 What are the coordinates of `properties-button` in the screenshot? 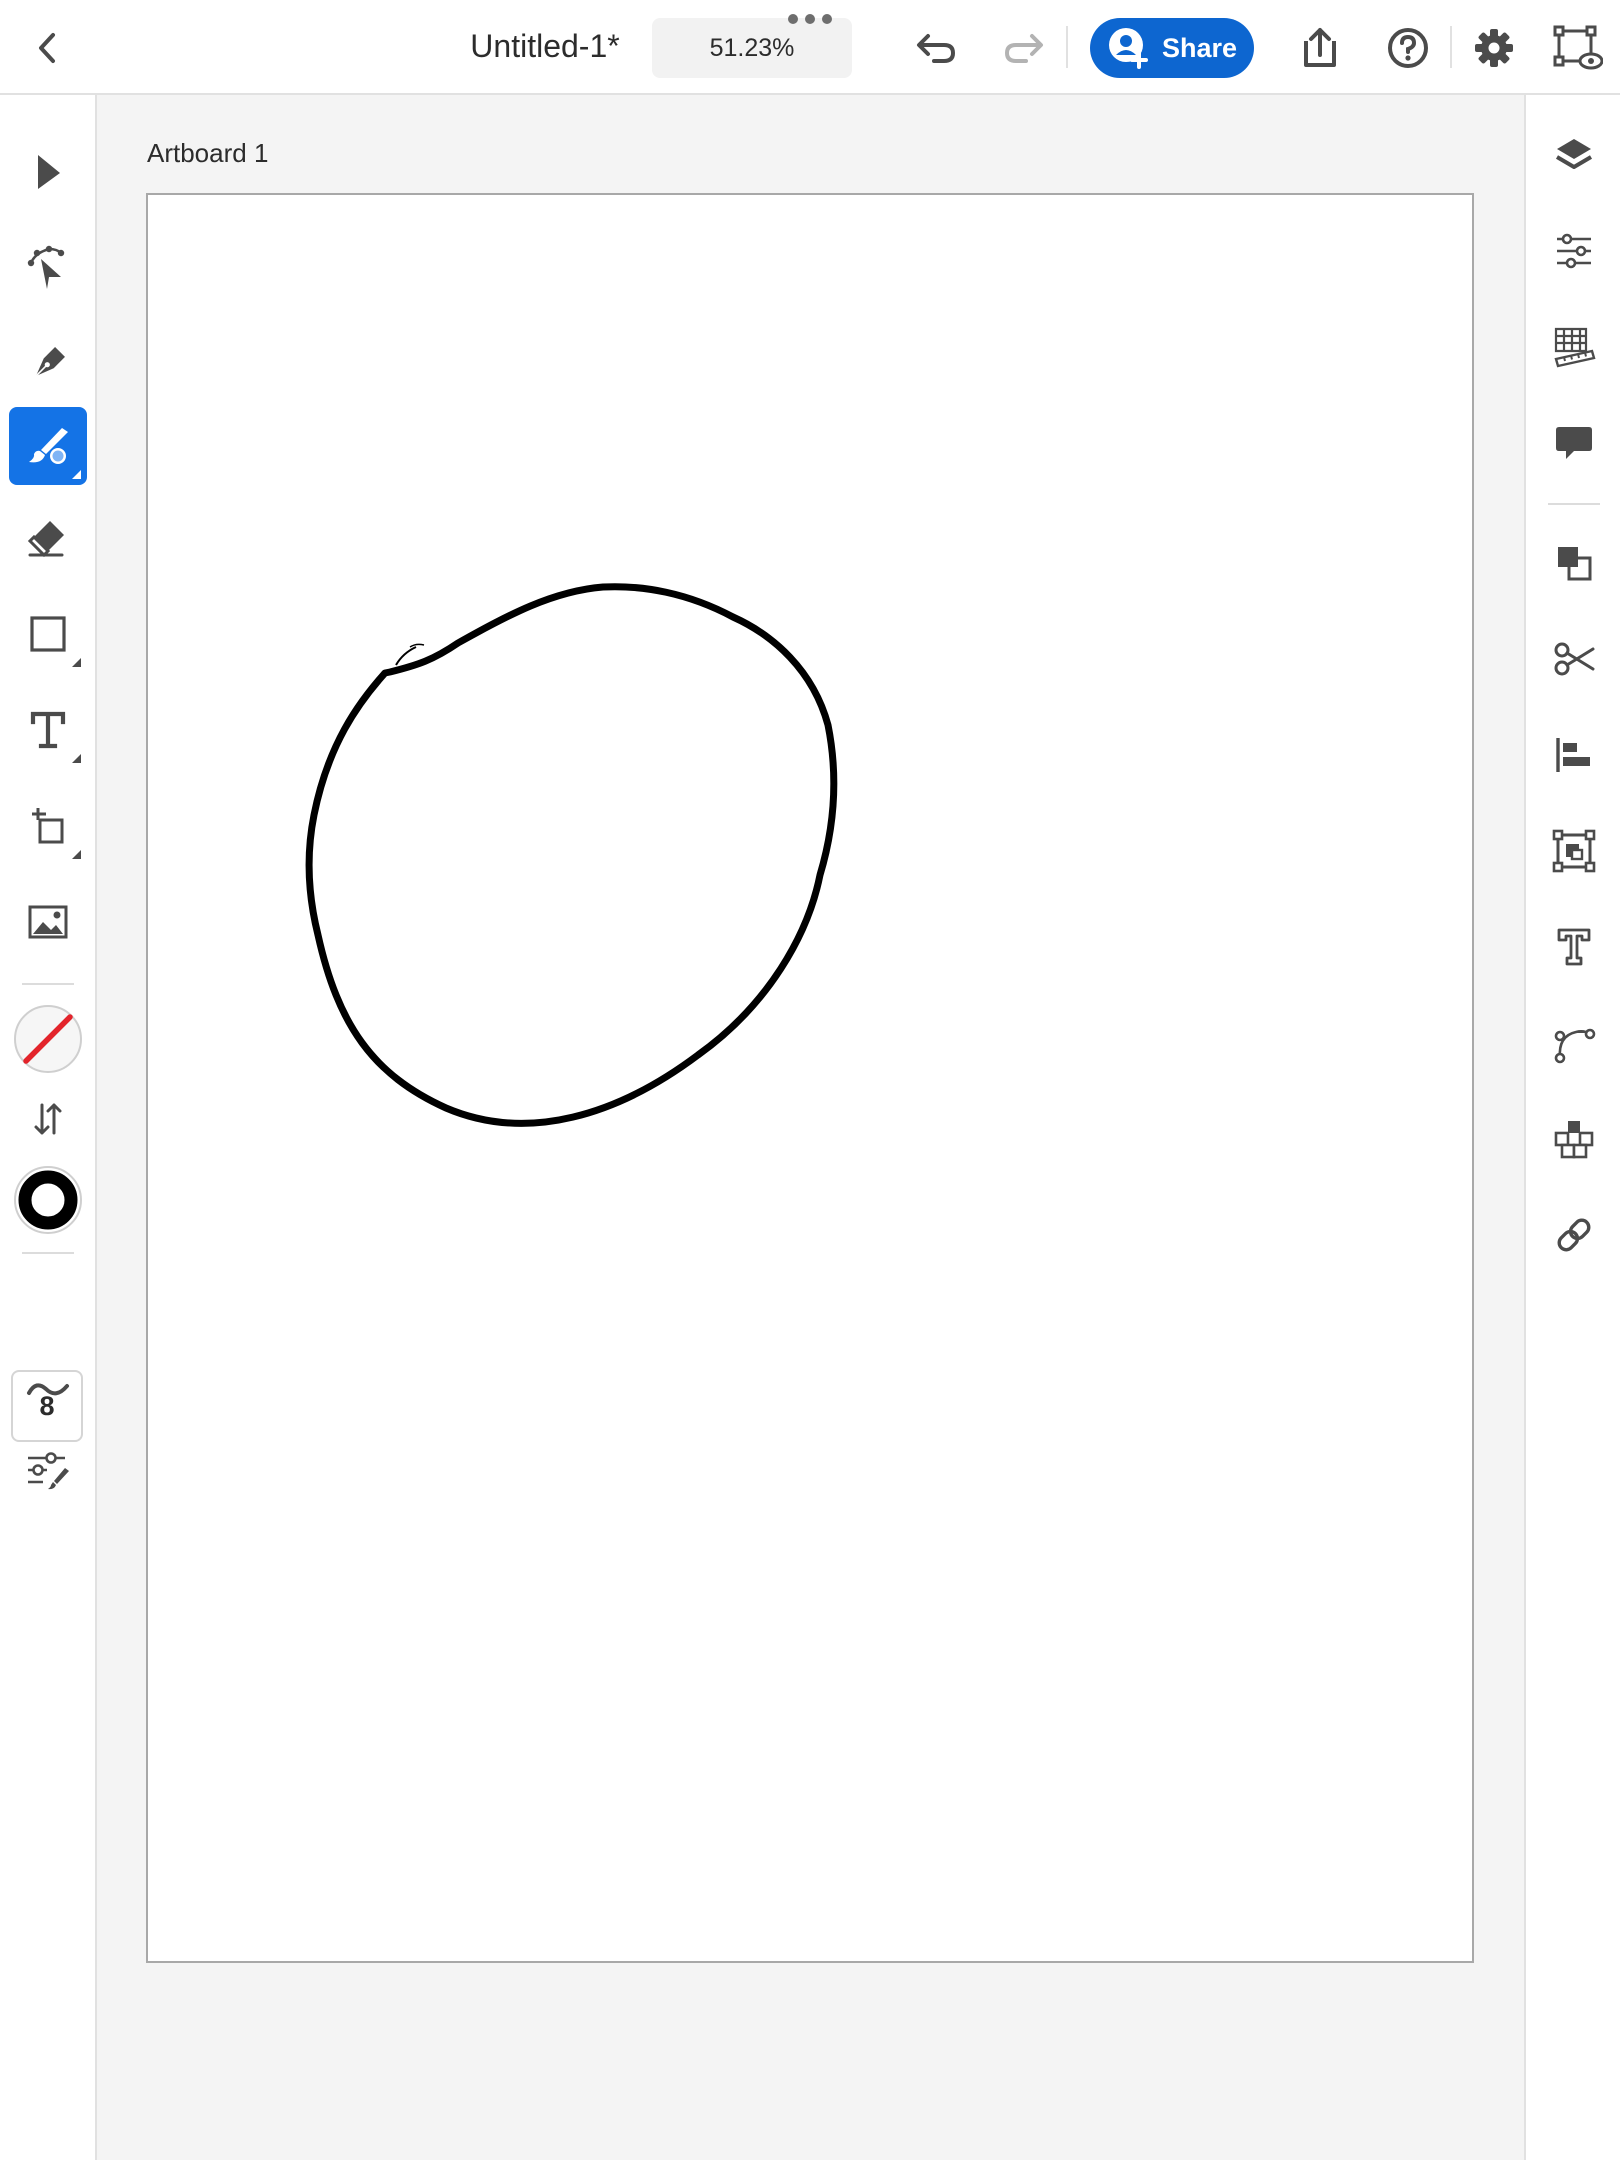 It's located at (1574, 251).